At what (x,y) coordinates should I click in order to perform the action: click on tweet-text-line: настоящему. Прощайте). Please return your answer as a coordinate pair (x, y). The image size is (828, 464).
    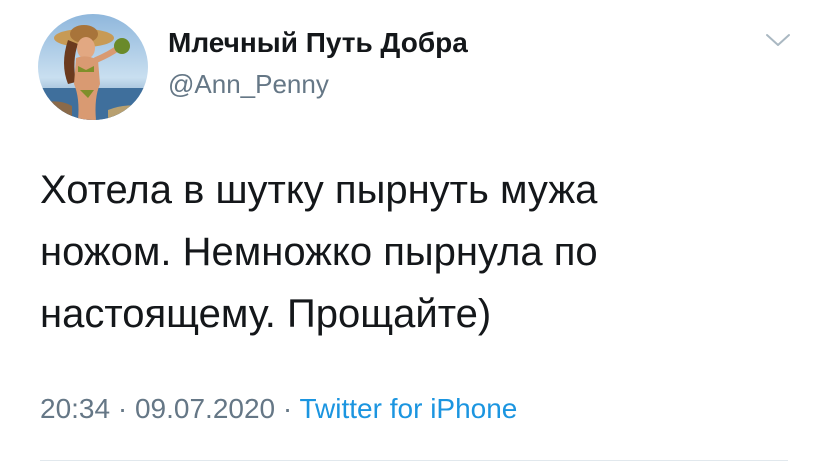
    Looking at the image, I should click on (266, 314).